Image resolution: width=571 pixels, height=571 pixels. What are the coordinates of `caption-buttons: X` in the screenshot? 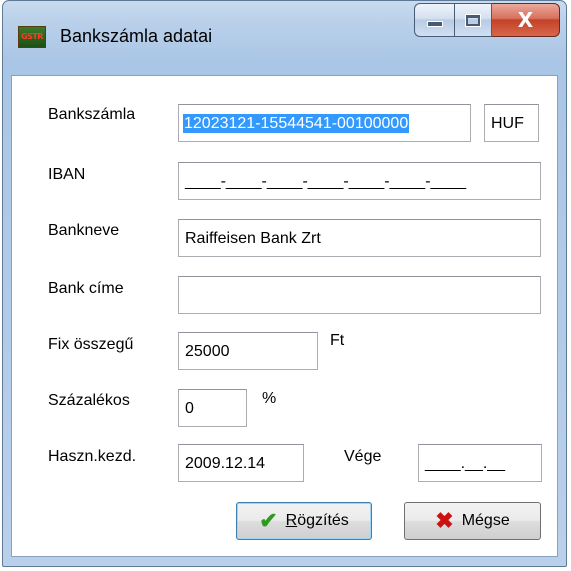 It's located at (487, 21).